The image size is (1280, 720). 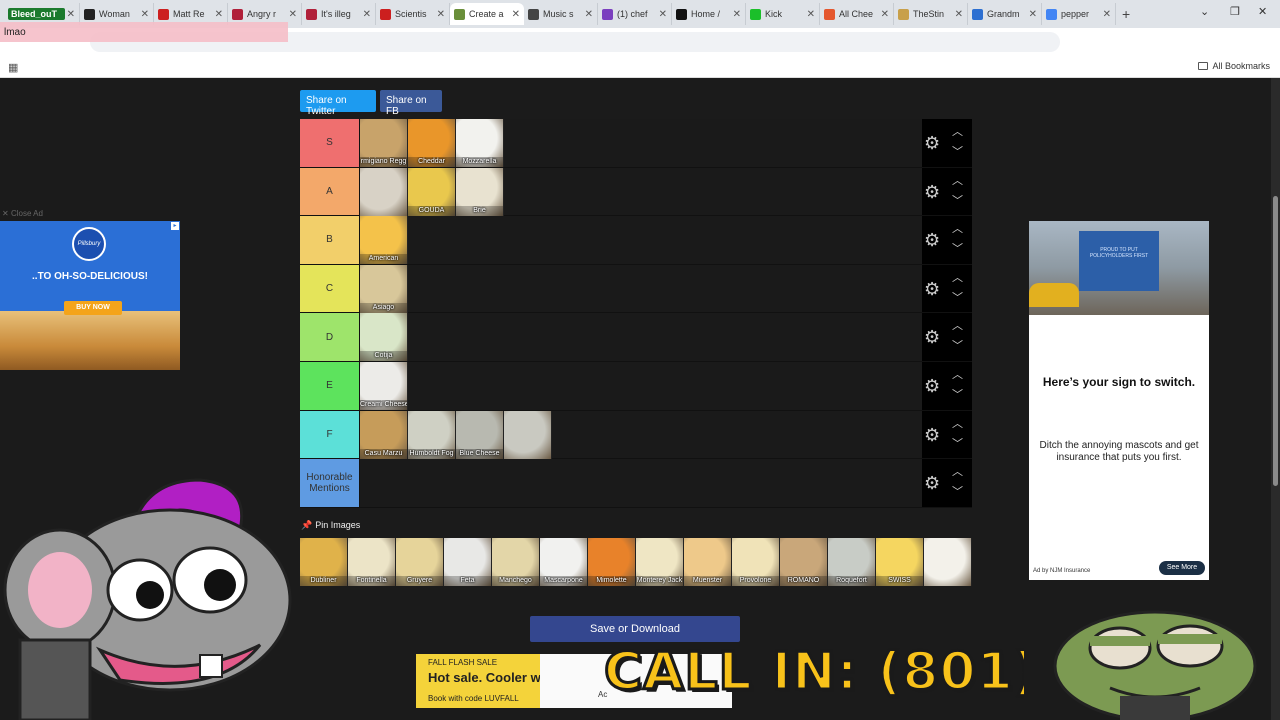 What do you see at coordinates (330, 288) in the screenshot?
I see `tier-label: C` at bounding box center [330, 288].